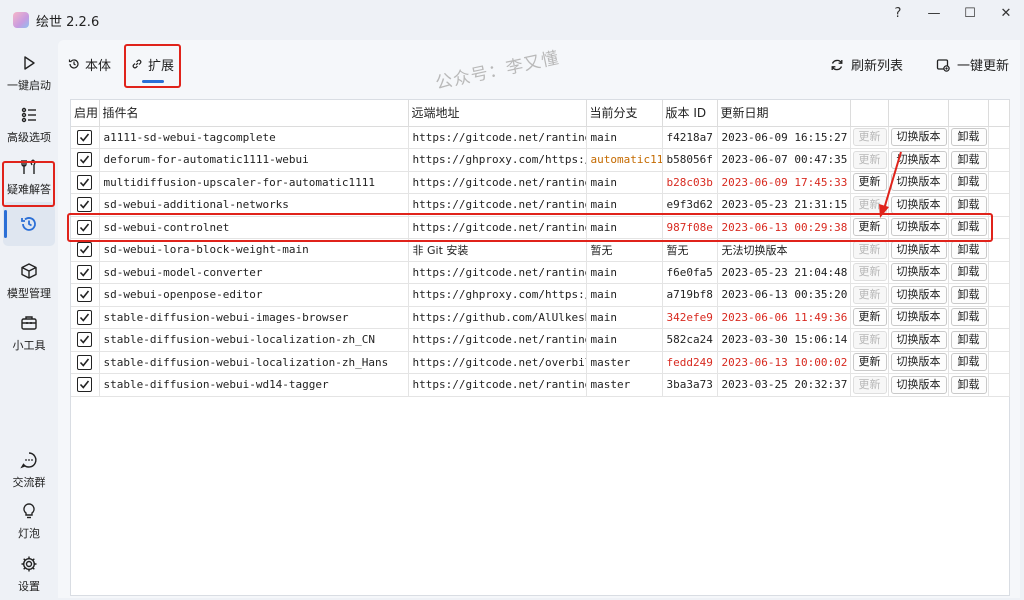 This screenshot has width=1024, height=600. Describe the element at coordinates (943, 65) in the screenshot. I see `update-all-icon` at that location.